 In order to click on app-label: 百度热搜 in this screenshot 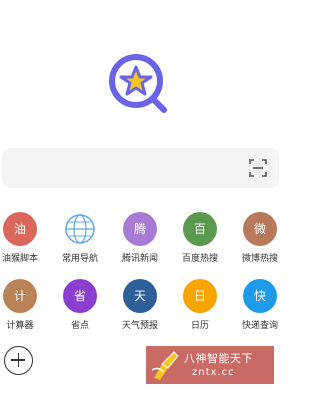, I will do `click(199, 259)`.